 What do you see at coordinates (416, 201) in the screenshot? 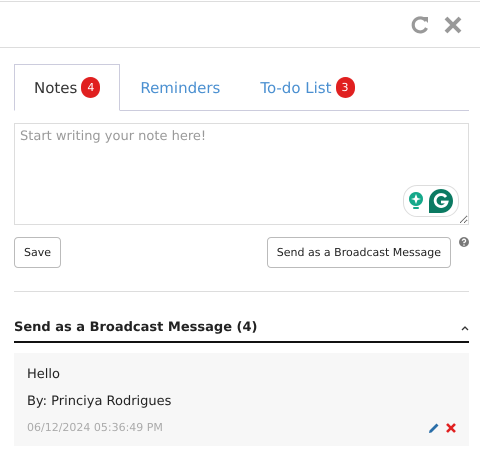
I see `lightbulb-icon` at bounding box center [416, 201].